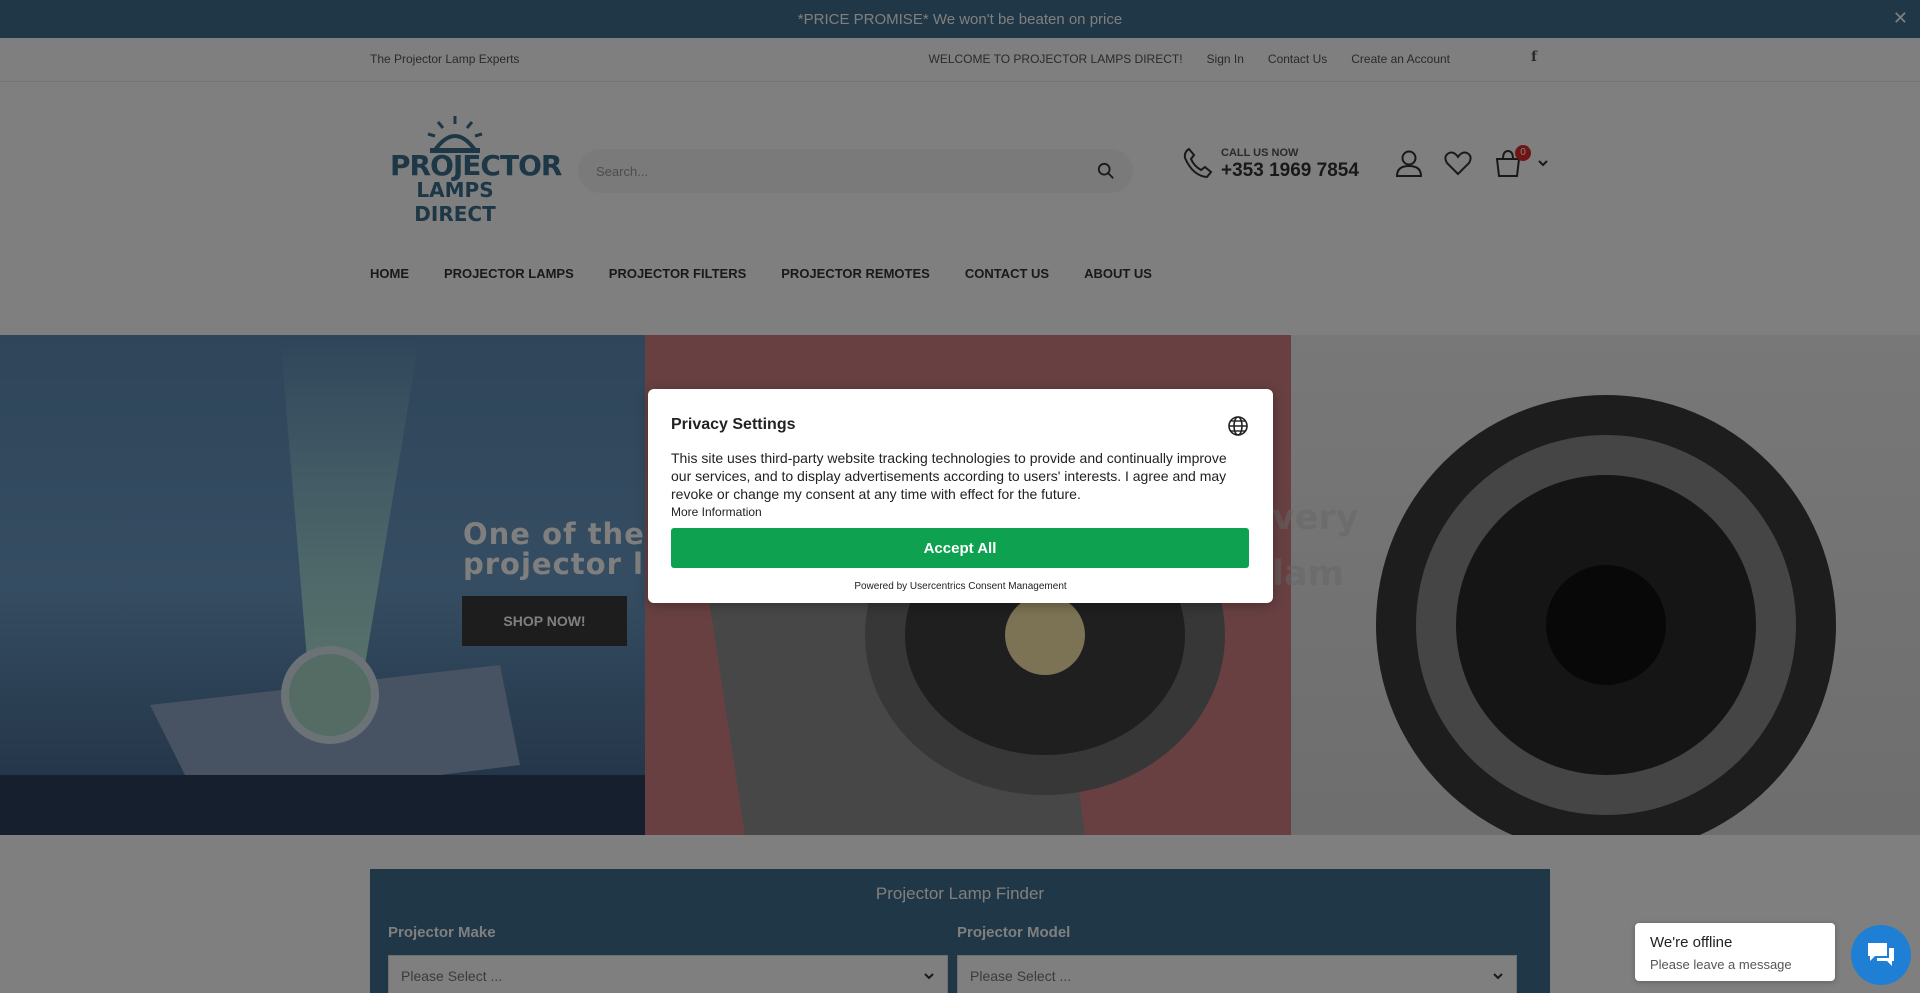 The image size is (1920, 993). What do you see at coordinates (1721, 964) in the screenshot?
I see `chat-subtitle: Please leave a message` at bounding box center [1721, 964].